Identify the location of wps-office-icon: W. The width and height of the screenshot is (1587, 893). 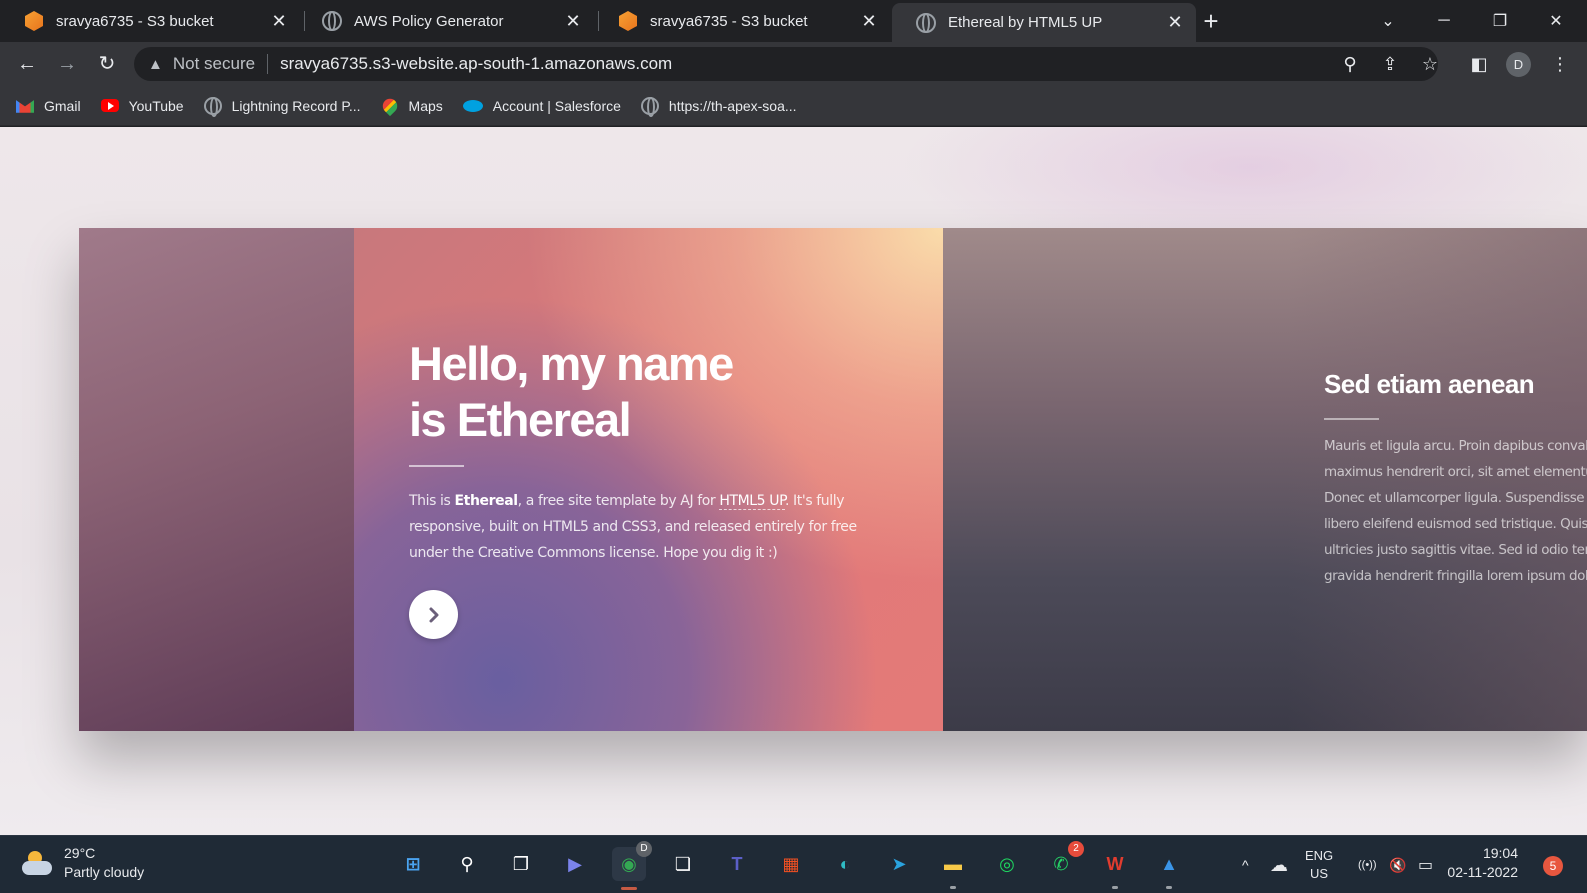
(1115, 868).